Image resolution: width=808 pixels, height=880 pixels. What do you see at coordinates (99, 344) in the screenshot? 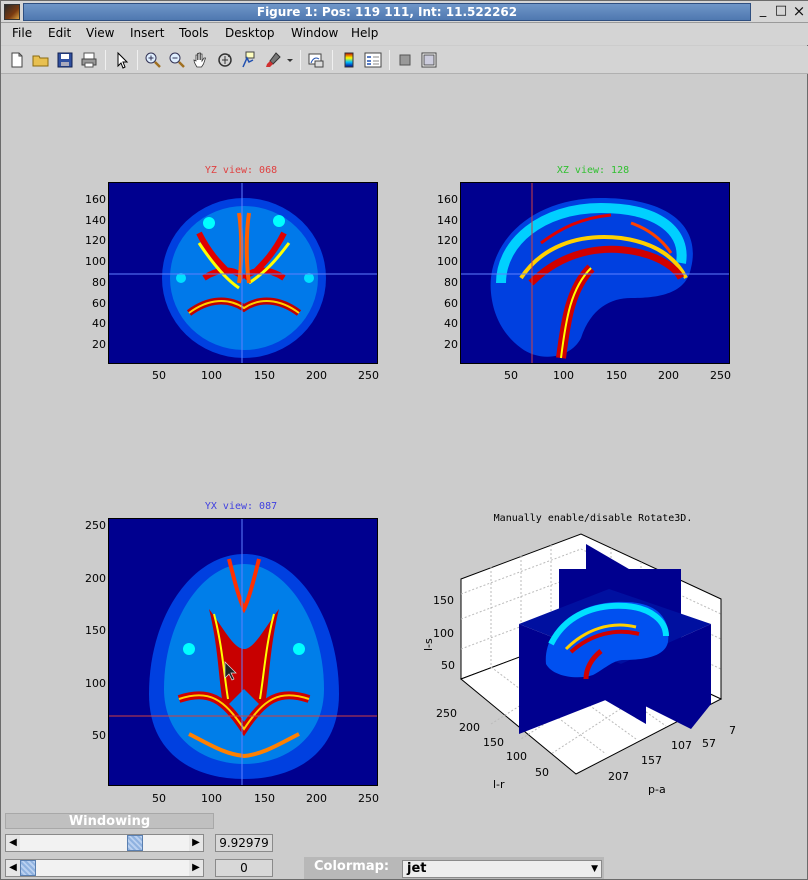
I see `yz-y-tick: 20` at bounding box center [99, 344].